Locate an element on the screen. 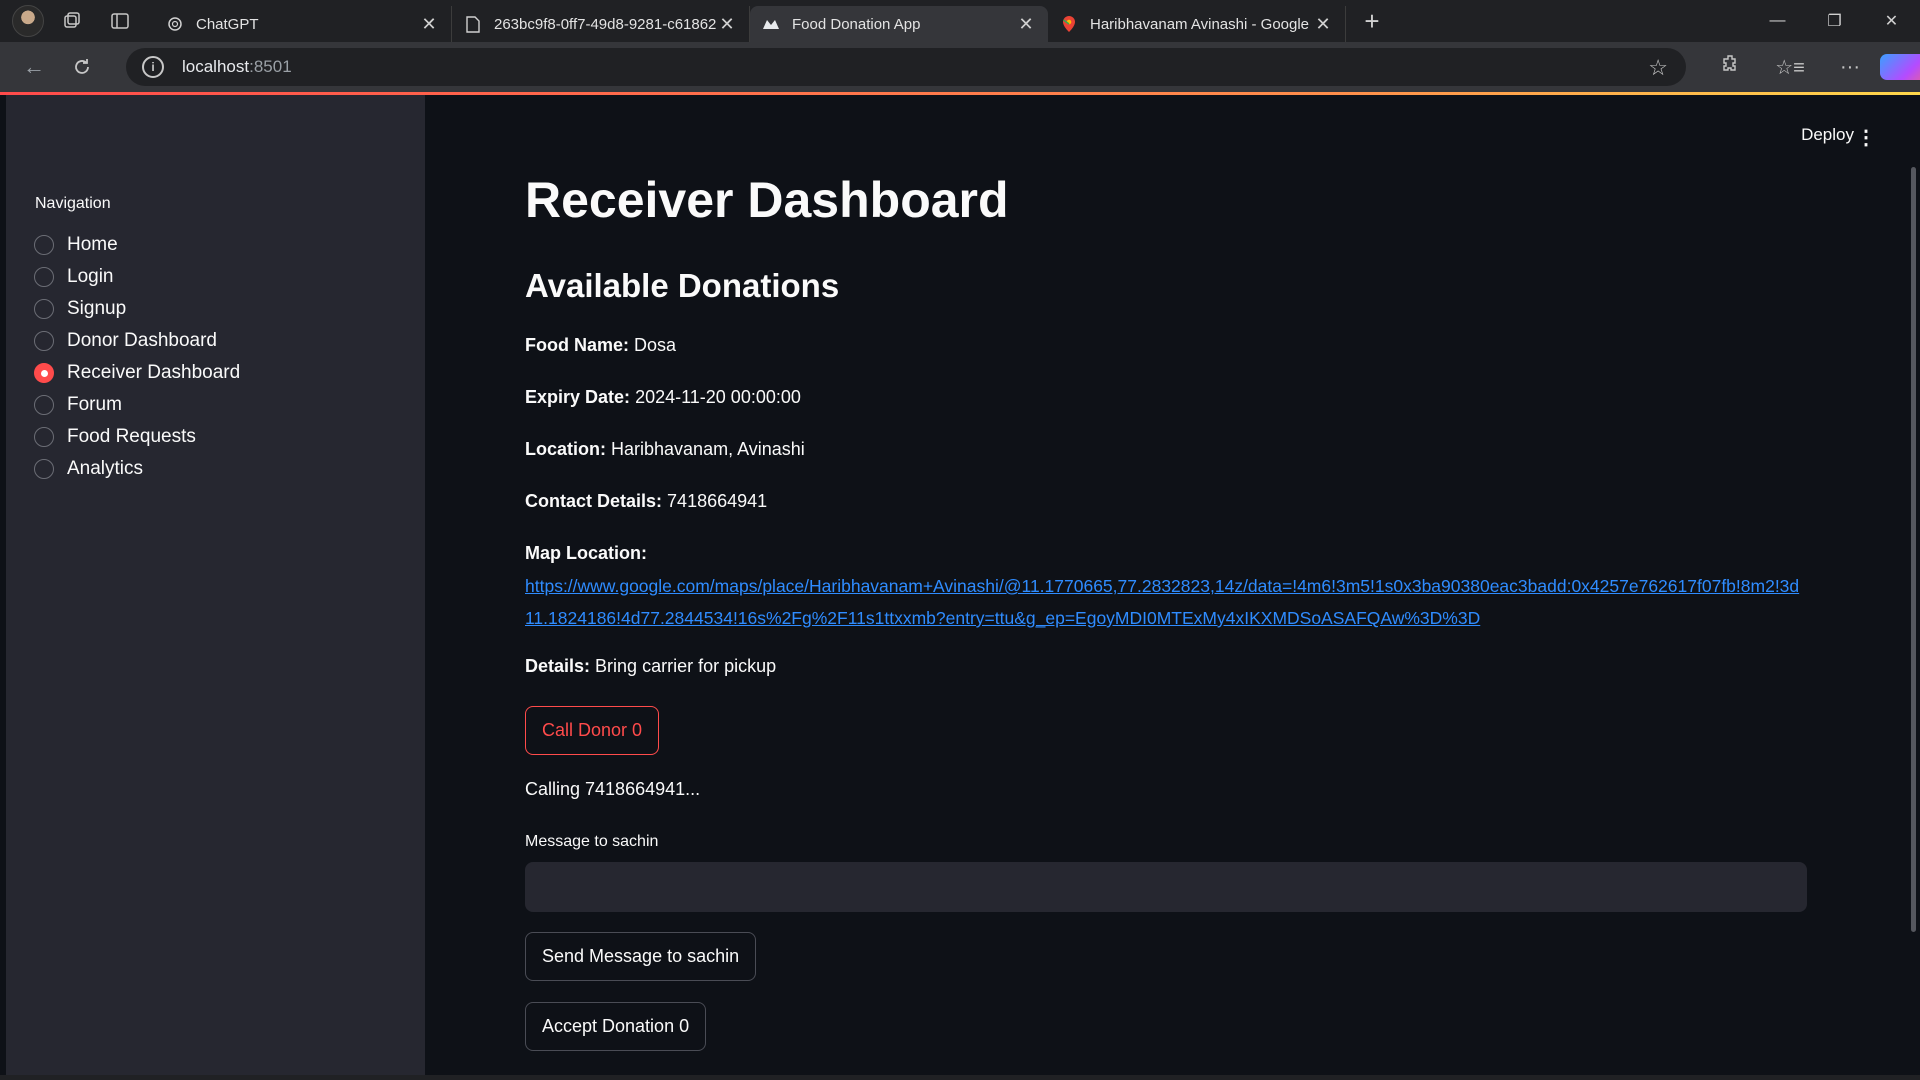 This screenshot has width=1920, height=1080. nav-item-donor-dashboard: Donor Dashboard is located at coordinates (137, 341).